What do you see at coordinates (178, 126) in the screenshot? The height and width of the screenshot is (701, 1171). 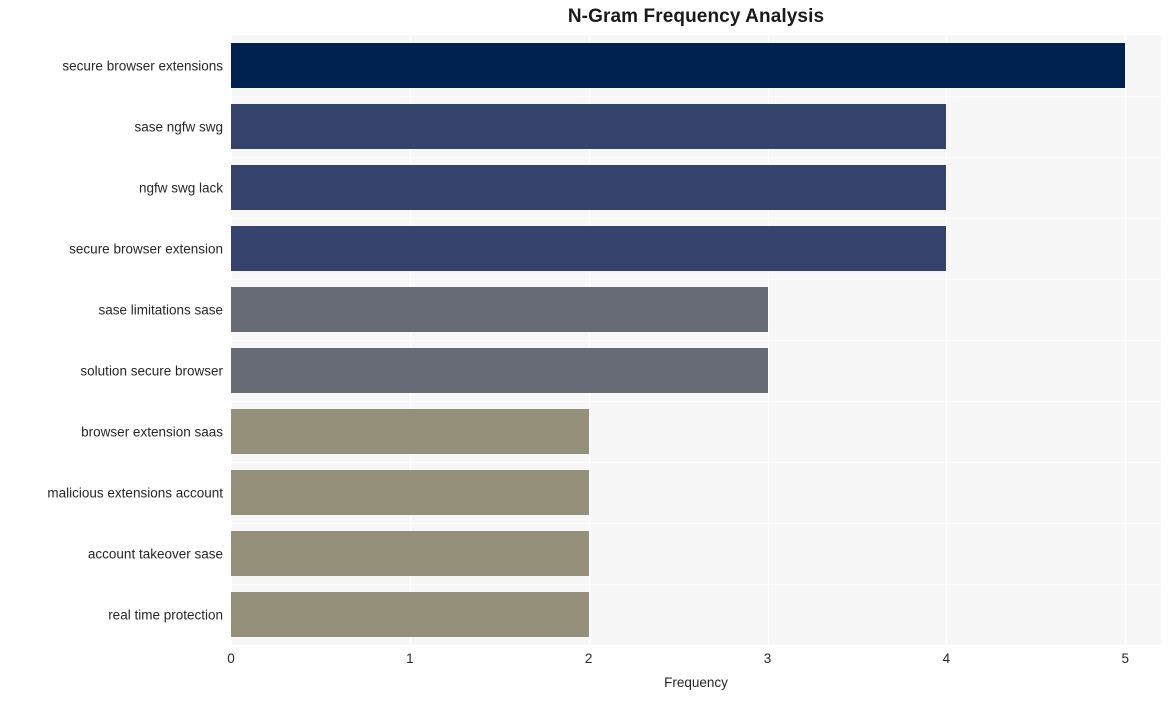 I see `y-axis-tick-label: sase ngfw swg` at bounding box center [178, 126].